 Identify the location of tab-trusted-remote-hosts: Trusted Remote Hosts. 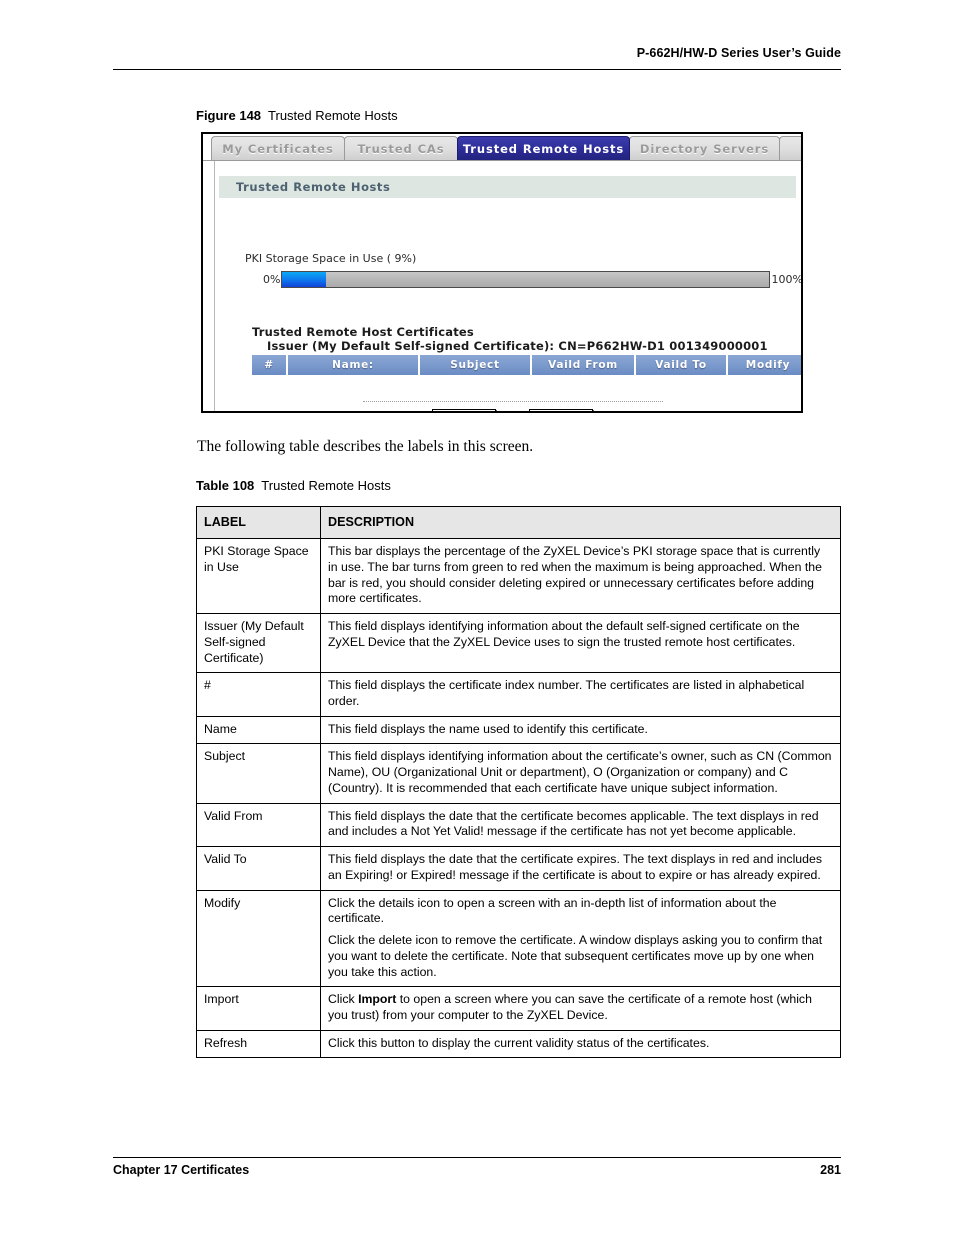
(543, 148).